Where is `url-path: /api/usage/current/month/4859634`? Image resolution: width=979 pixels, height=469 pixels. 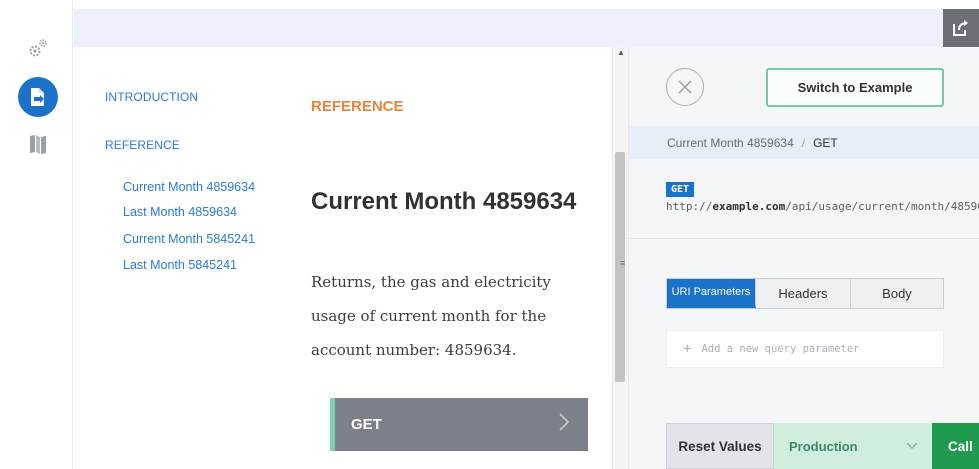 url-path: /api/usage/current/month/4859634 is located at coordinates (882, 206).